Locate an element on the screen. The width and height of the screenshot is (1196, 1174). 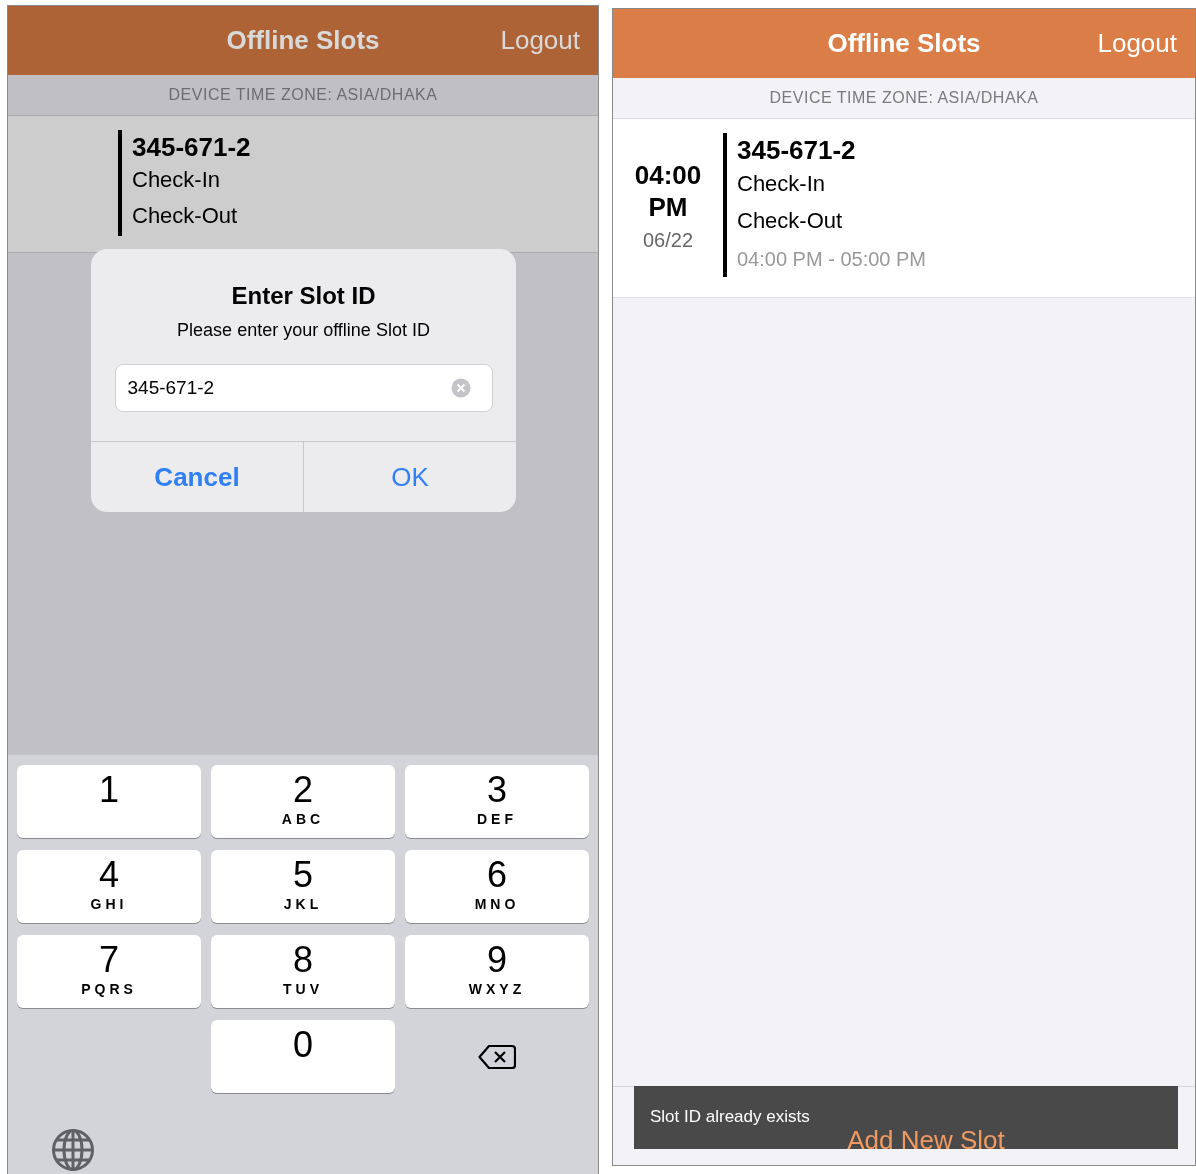
slot-time: 04:00 is located at coordinates (668, 174).